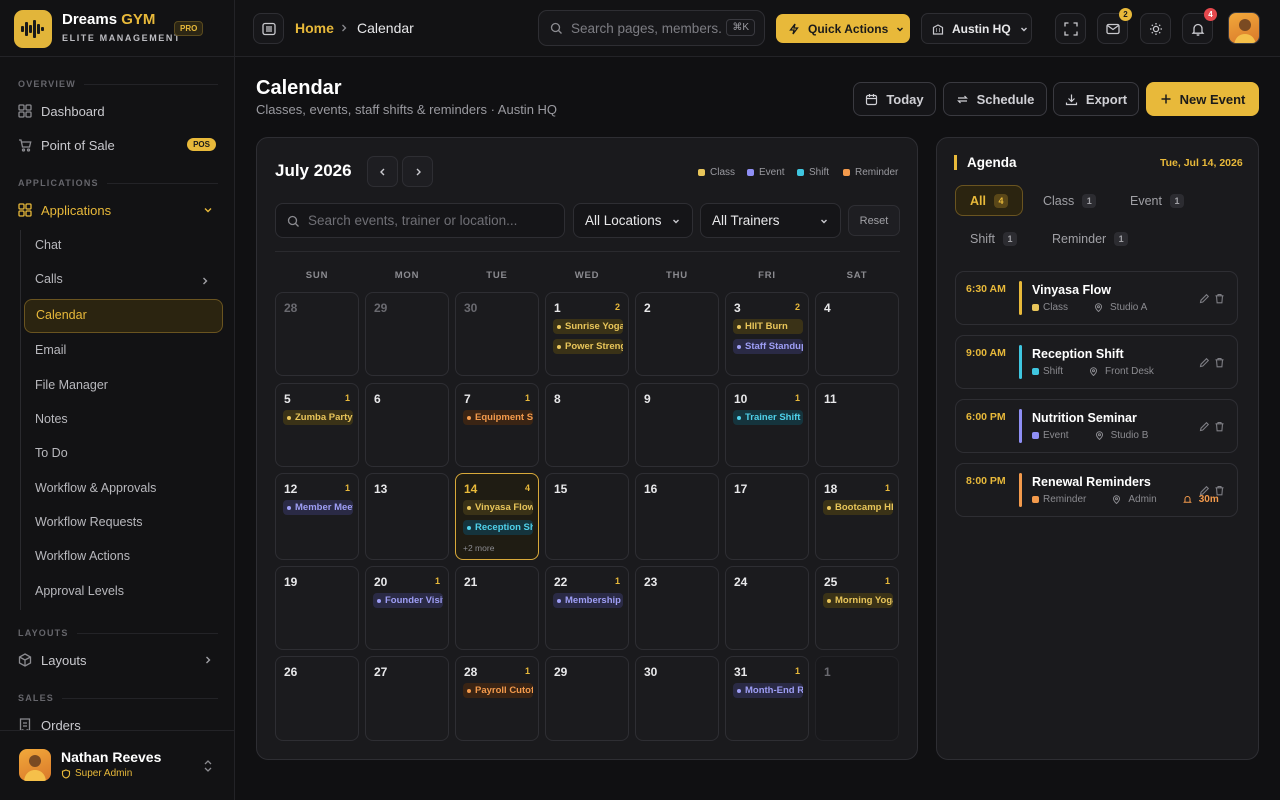  What do you see at coordinates (768, 690) in the screenshot?
I see `event-chip-event: Month-End Review` at bounding box center [768, 690].